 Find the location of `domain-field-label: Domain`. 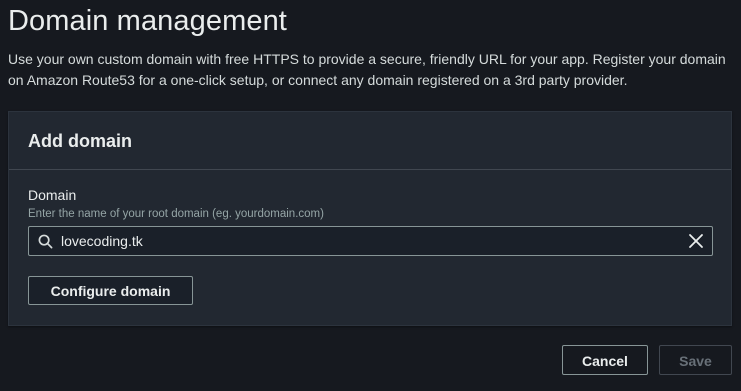

domain-field-label: Domain is located at coordinates (52, 195).